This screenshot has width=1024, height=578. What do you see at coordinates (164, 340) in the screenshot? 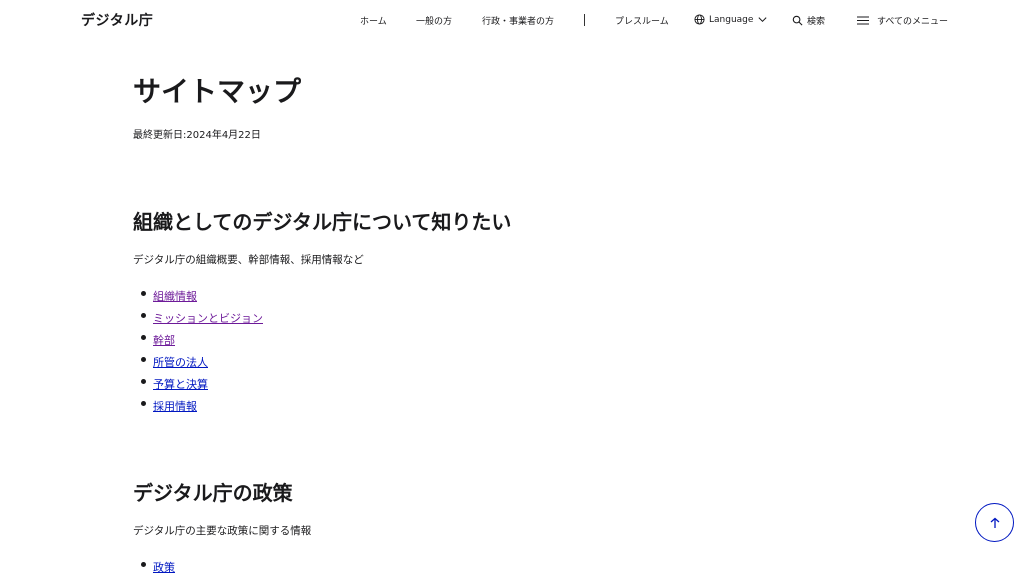
I see `link-executives: 幹部` at bounding box center [164, 340].